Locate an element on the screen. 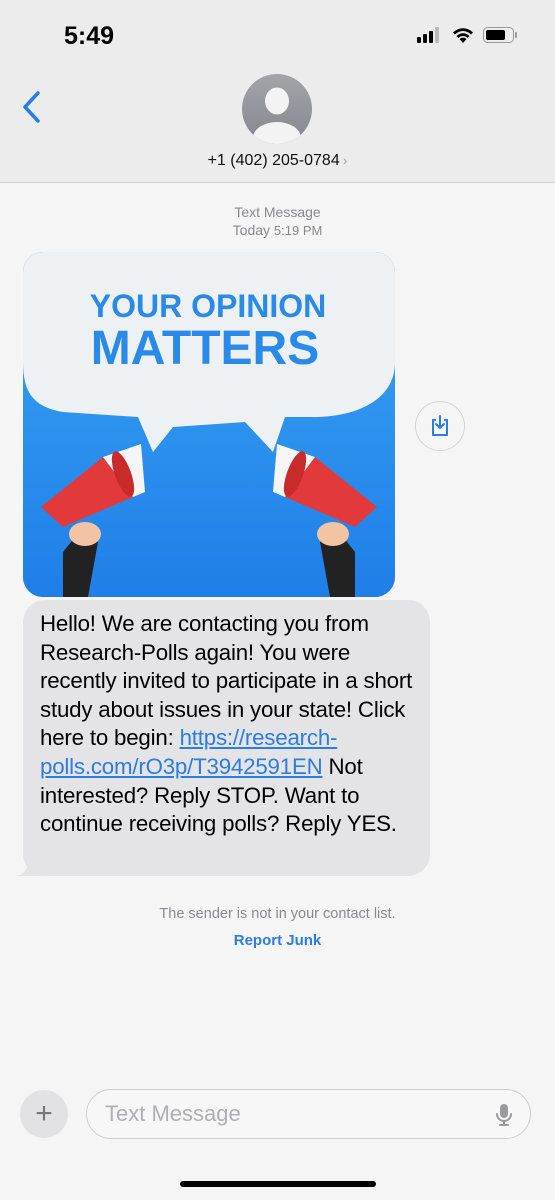 The height and width of the screenshot is (1200, 555). message-type: Text Message is located at coordinates (277, 212).